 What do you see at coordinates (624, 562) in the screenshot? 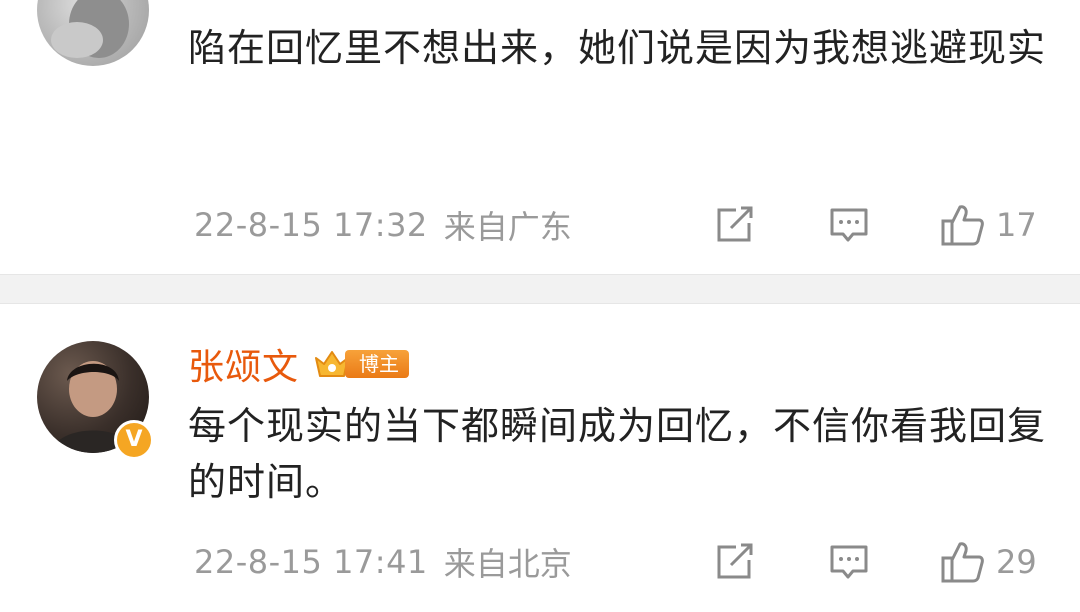
I see `comment-meta: 22-8-15 17:41 来自北京 29` at bounding box center [624, 562].